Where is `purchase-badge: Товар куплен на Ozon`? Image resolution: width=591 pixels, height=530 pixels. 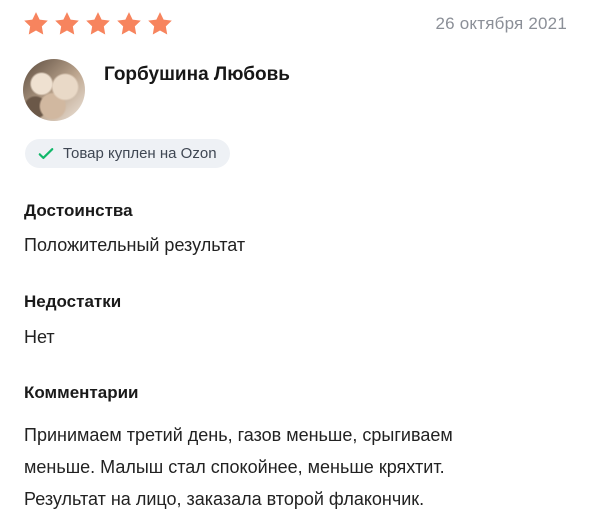
purchase-badge: Товар куплен на Ozon is located at coordinates (127, 153).